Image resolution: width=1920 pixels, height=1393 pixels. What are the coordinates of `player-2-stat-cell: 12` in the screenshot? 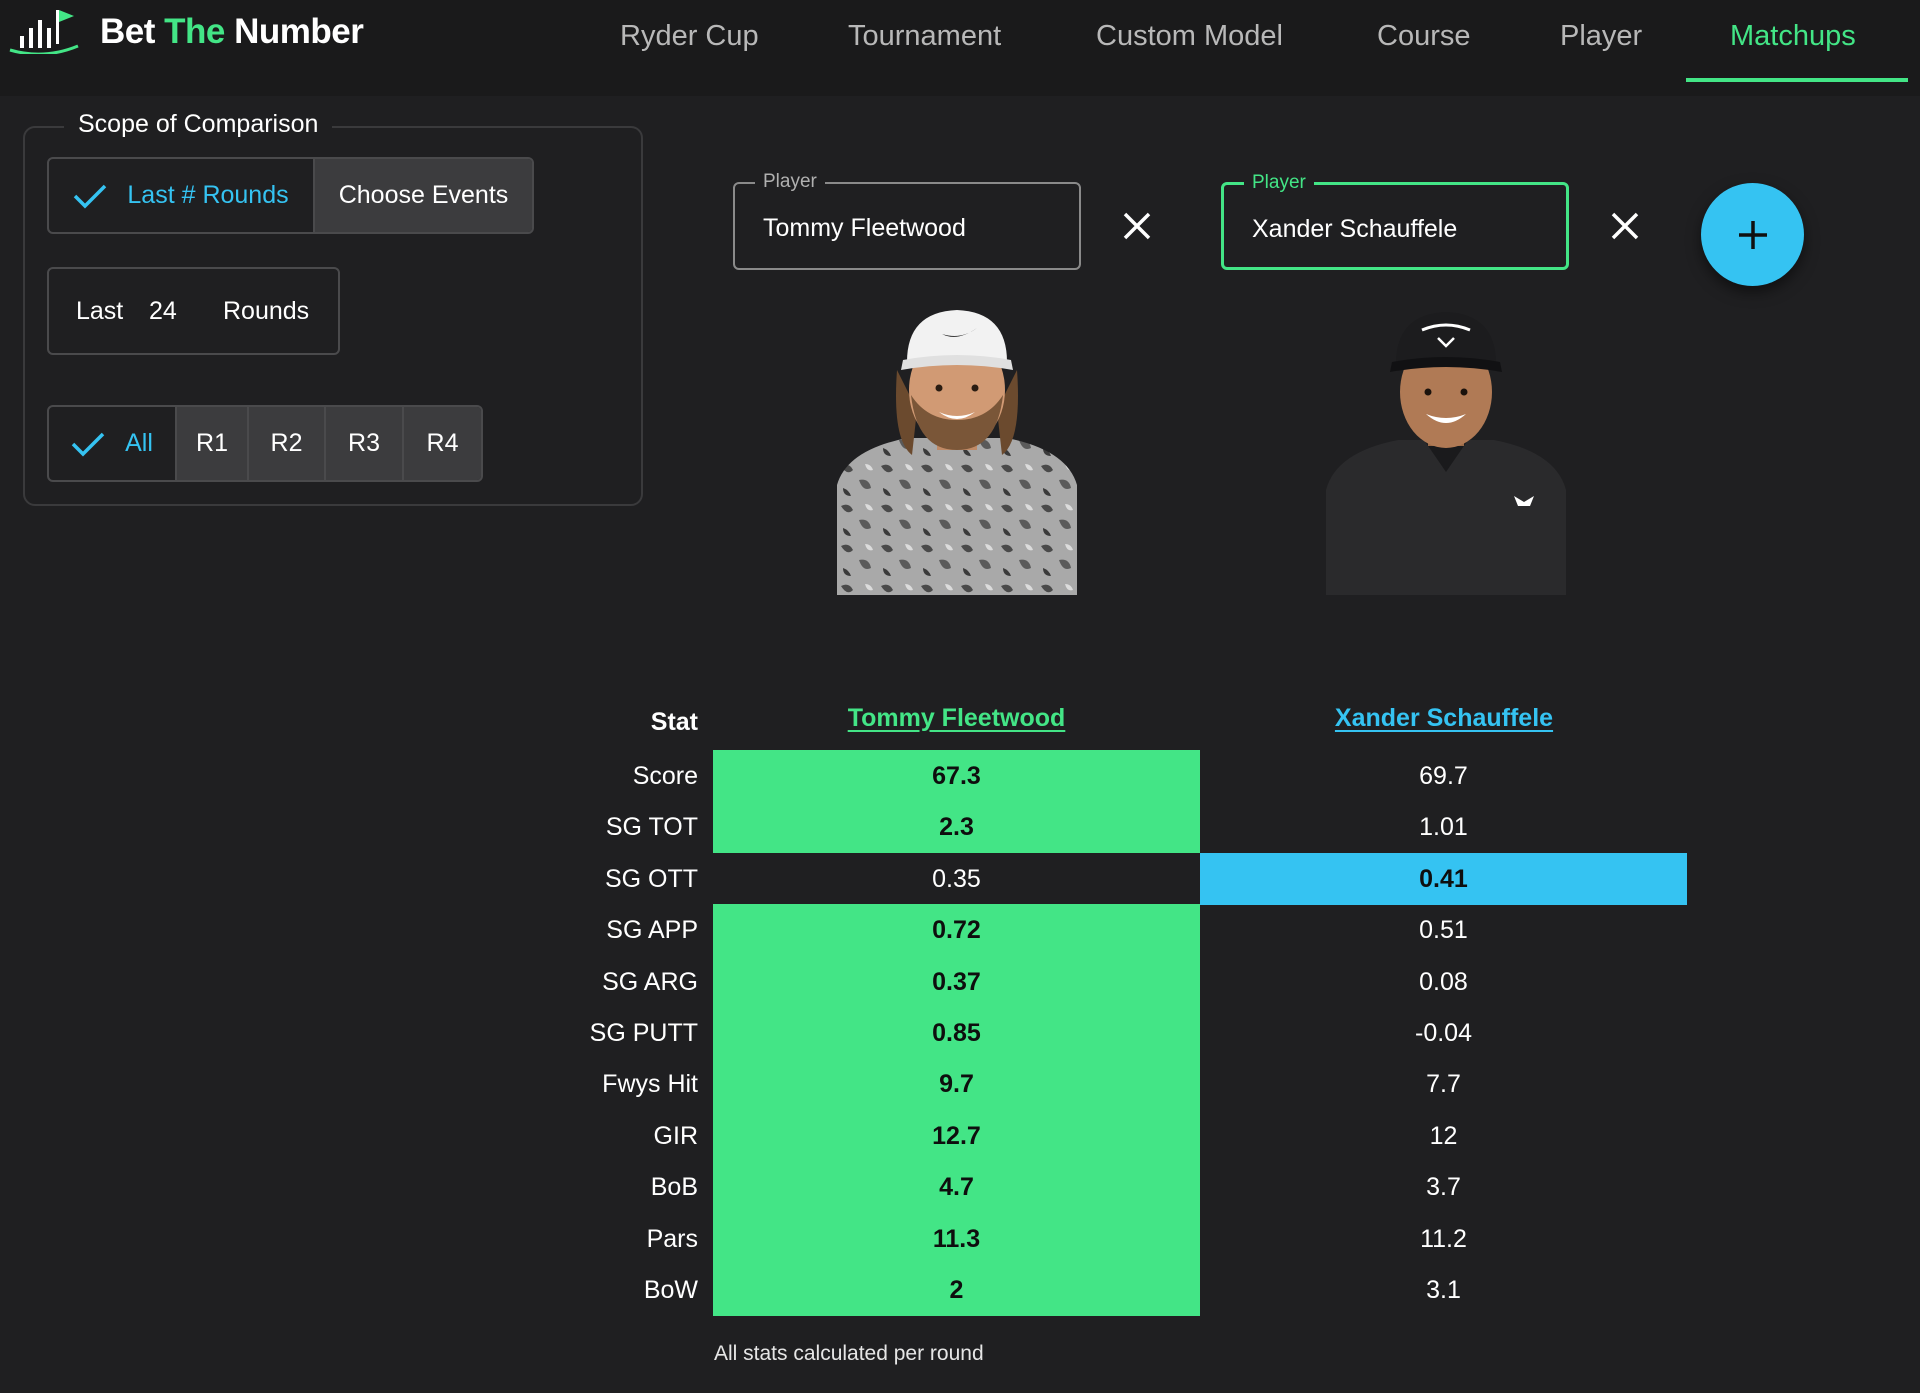 It's located at (1443, 1135).